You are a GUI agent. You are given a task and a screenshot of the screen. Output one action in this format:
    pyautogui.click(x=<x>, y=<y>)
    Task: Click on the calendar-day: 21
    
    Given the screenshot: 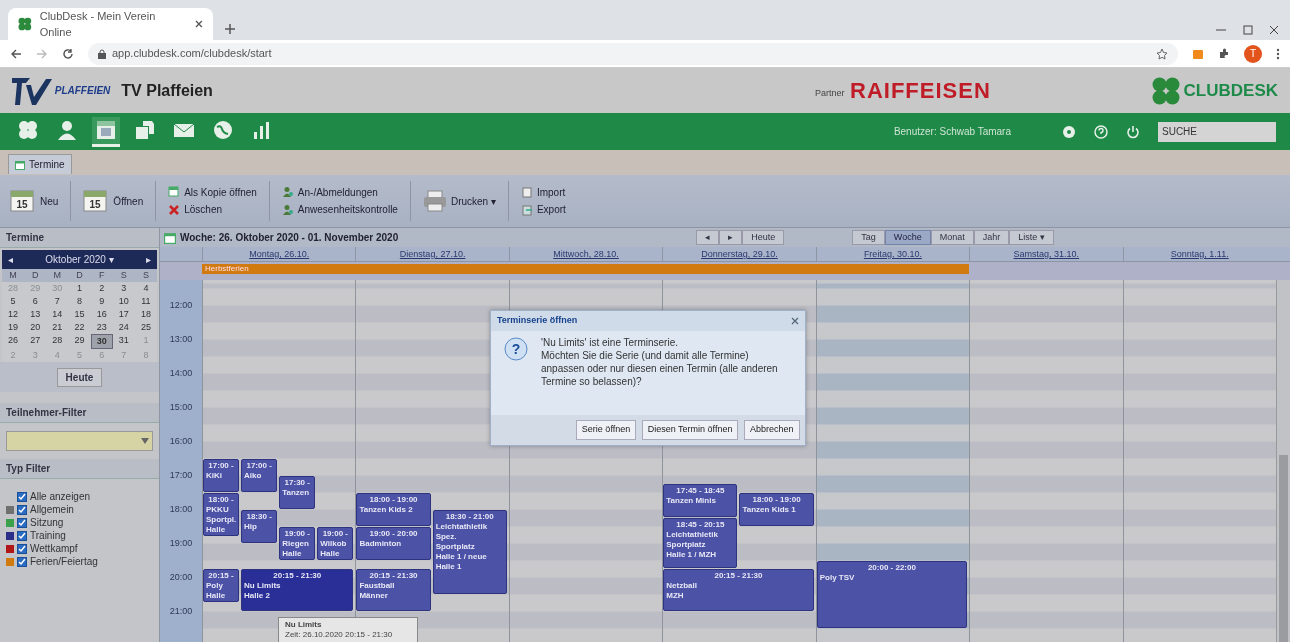 What is the action you would take?
    pyautogui.click(x=57, y=327)
    